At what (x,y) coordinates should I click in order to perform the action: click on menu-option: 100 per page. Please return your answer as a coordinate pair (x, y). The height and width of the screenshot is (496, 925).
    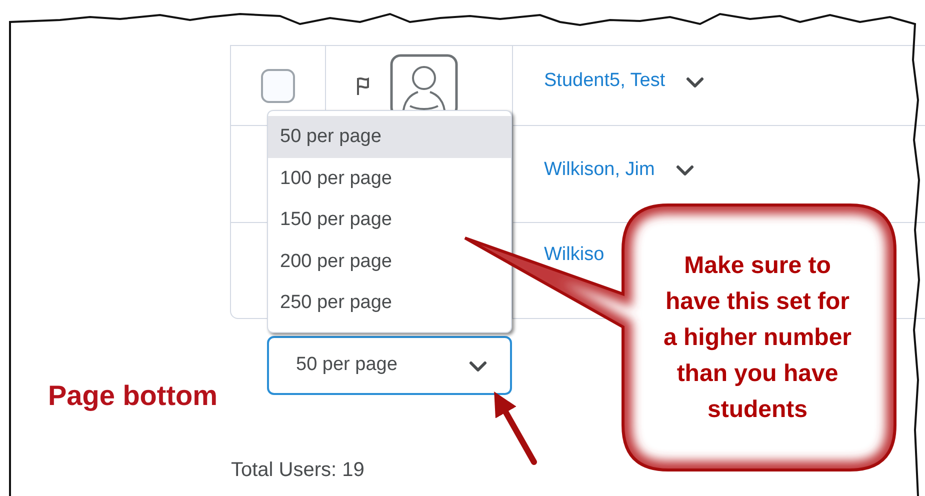
    Looking at the image, I should click on (389, 178).